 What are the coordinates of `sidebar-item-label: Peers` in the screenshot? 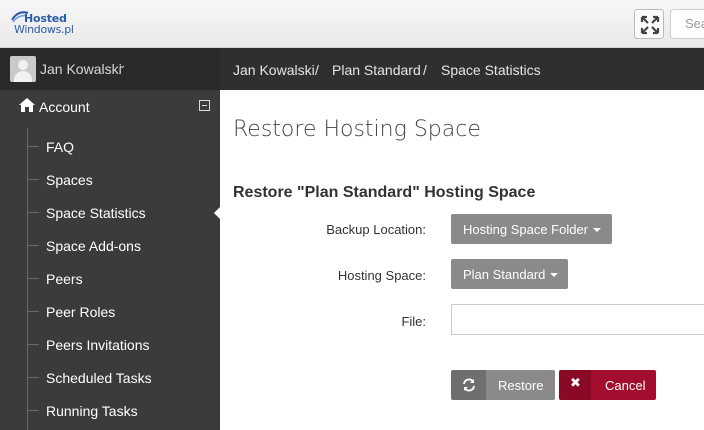 It's located at (64, 279).